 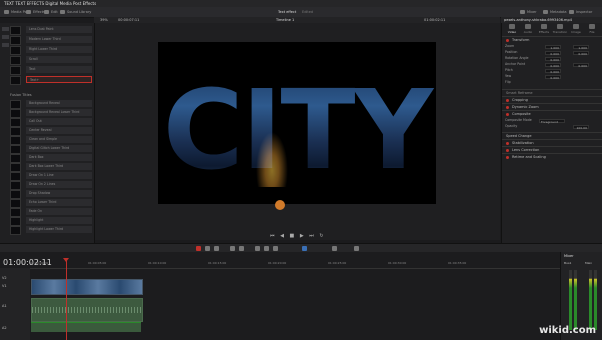 What do you see at coordinates (66, 260) in the screenshot?
I see `playhead-handle-icon` at bounding box center [66, 260].